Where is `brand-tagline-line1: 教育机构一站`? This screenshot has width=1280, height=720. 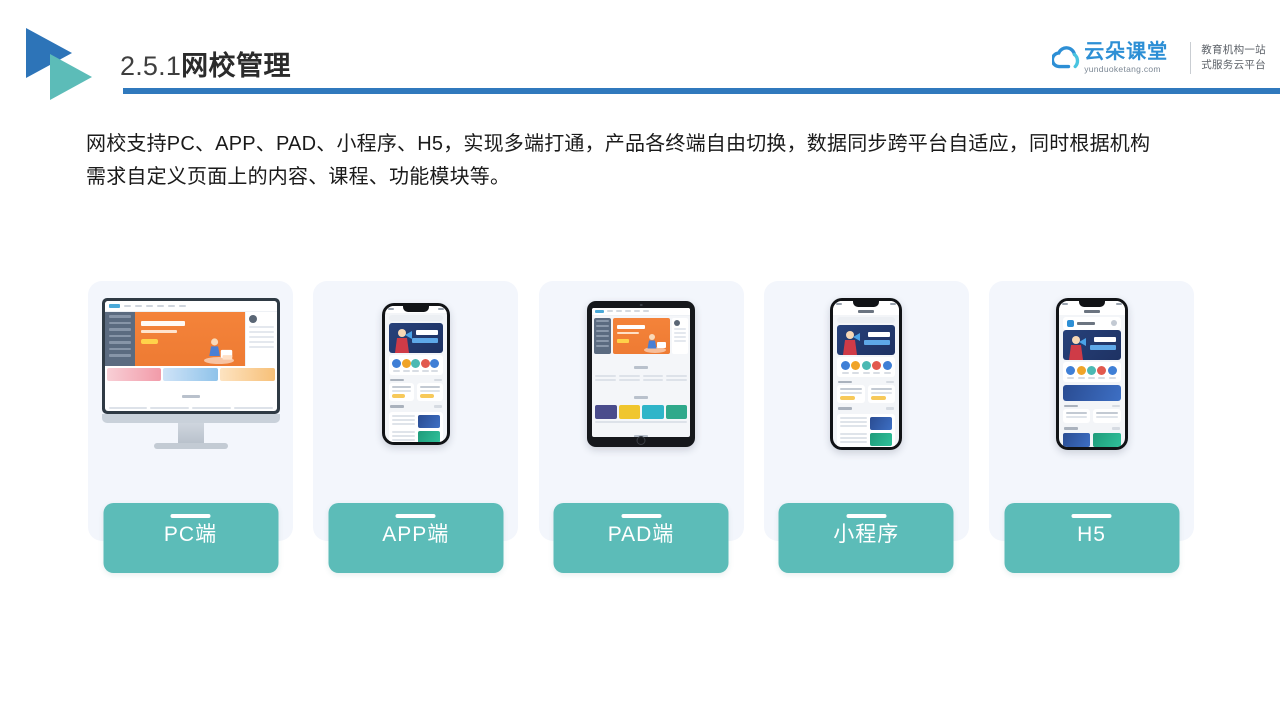 brand-tagline-line1: 教育机构一站 is located at coordinates (1233, 49).